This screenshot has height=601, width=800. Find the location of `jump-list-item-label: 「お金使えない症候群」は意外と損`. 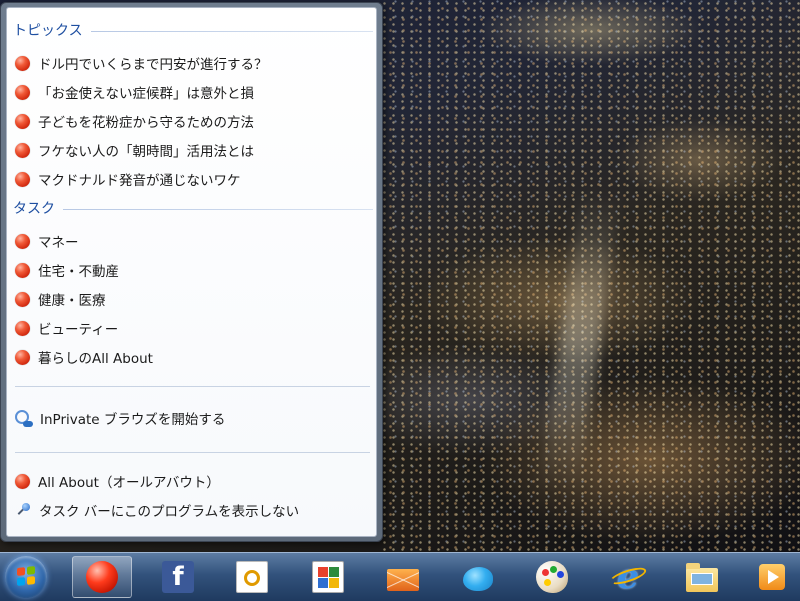

jump-list-item-label: 「お金使えない症候群」は意外と損 is located at coordinates (146, 94).